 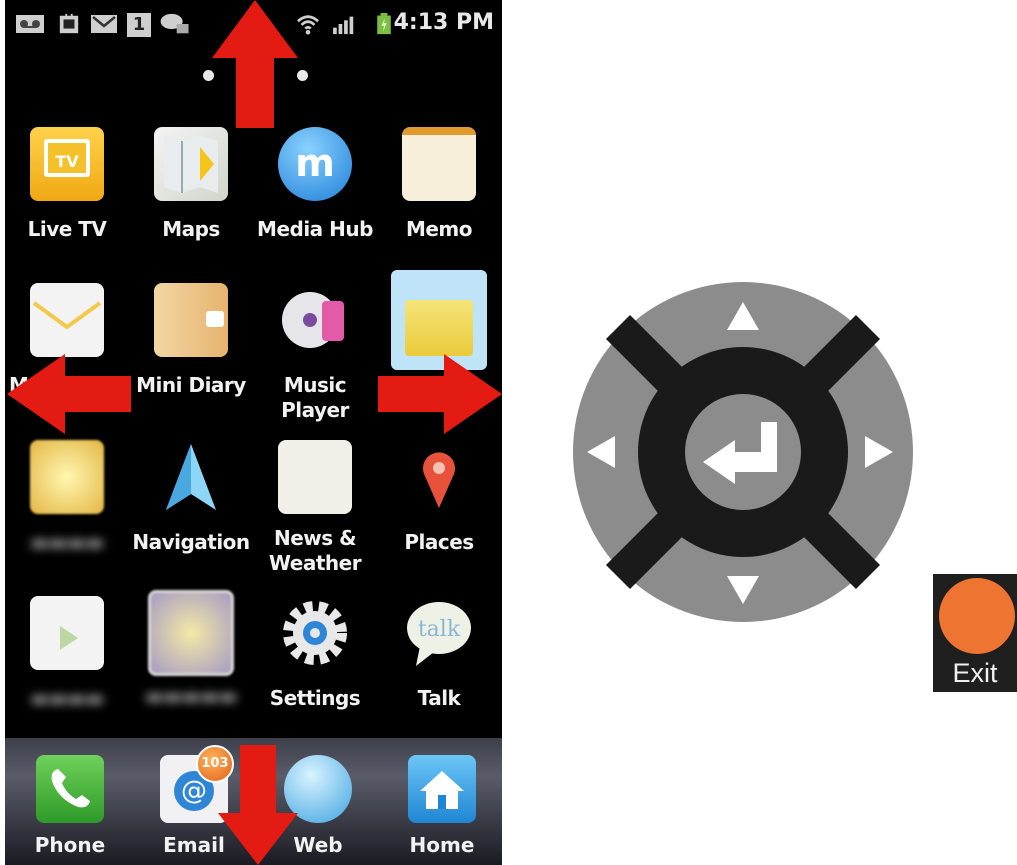 I want to click on swipe-up-arrow, so click(x=255, y=64).